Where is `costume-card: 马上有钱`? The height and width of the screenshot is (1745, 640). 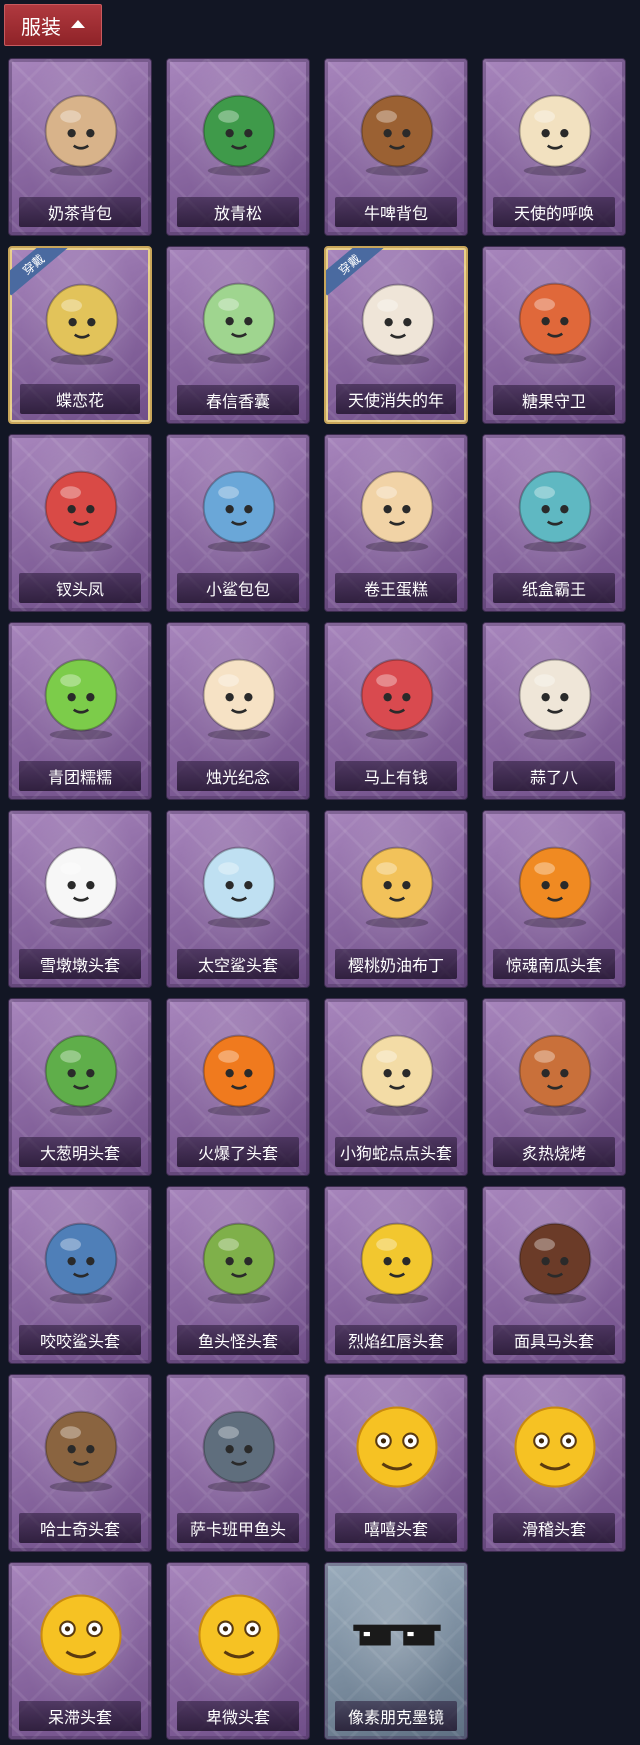 costume-card: 马上有钱 is located at coordinates (396, 711).